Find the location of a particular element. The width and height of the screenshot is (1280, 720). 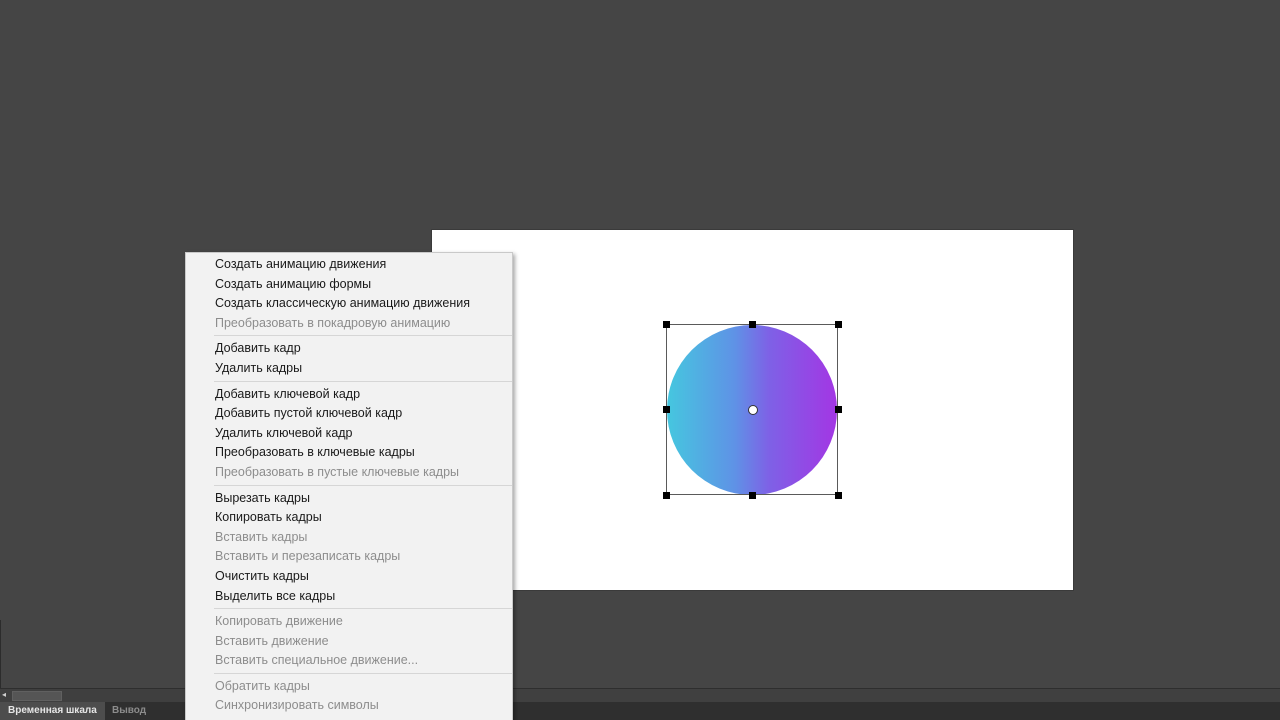

transform-center-point is located at coordinates (753, 410).